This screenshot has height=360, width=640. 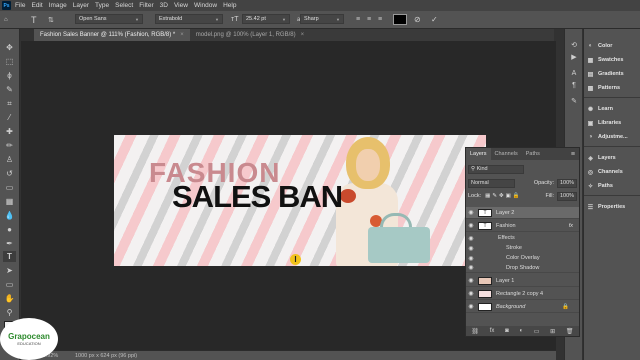 What do you see at coordinates (9, 243) in the screenshot?
I see `pen-tool-icon: ✒` at bounding box center [9, 243].